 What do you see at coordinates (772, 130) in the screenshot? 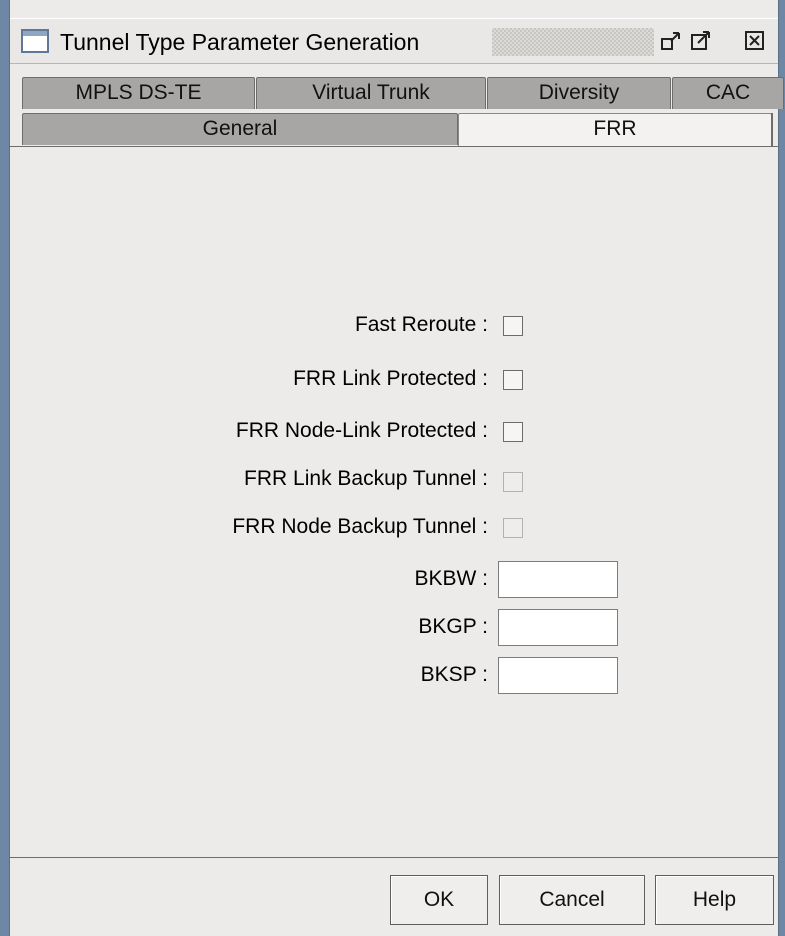
I see `tab-frr-edge` at bounding box center [772, 130].